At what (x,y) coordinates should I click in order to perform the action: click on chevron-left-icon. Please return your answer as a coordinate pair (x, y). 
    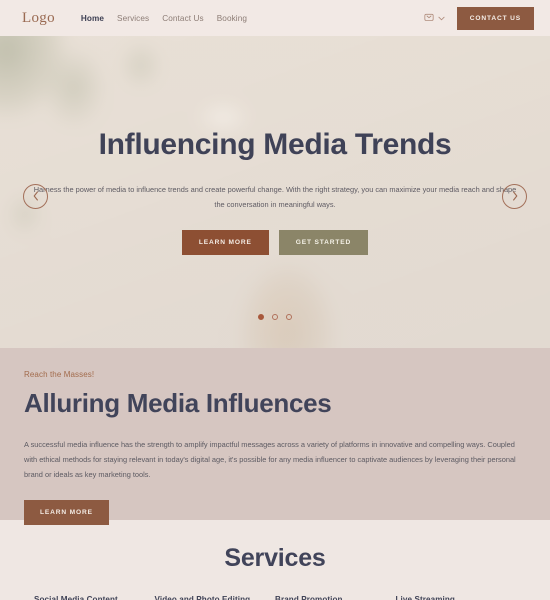
    Looking at the image, I should click on (36, 197).